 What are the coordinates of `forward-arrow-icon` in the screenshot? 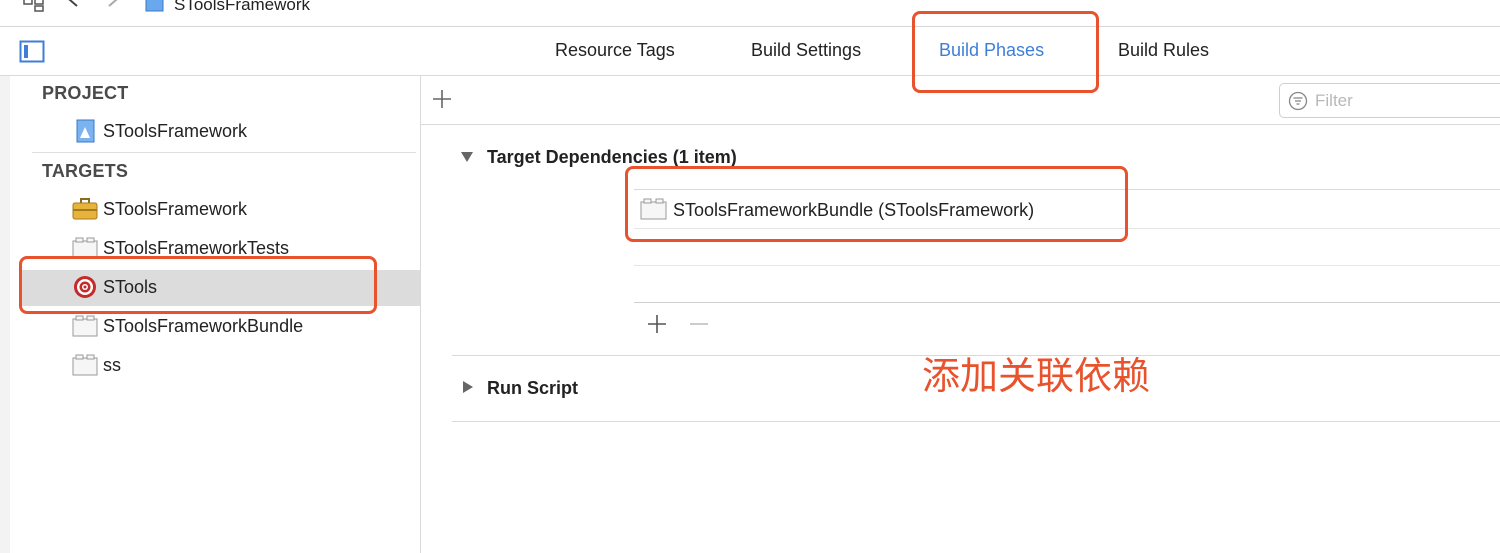 It's located at (113, 8).